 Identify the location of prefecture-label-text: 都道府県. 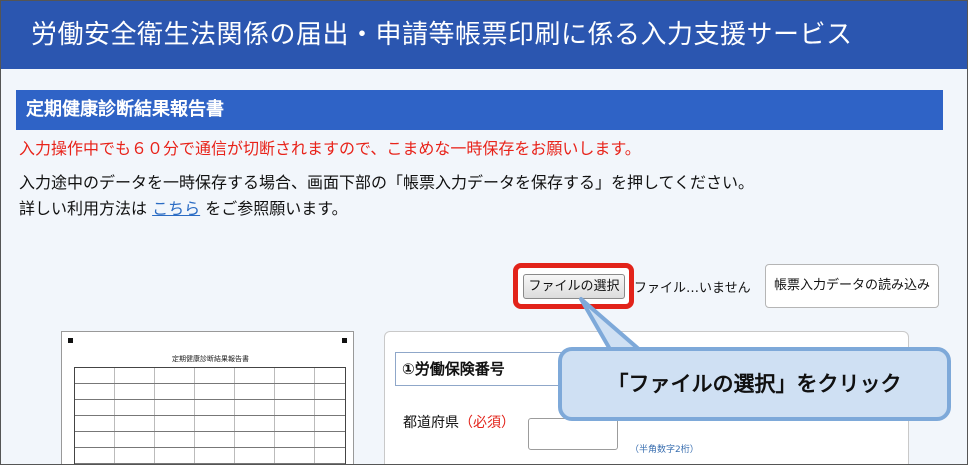
(431, 423).